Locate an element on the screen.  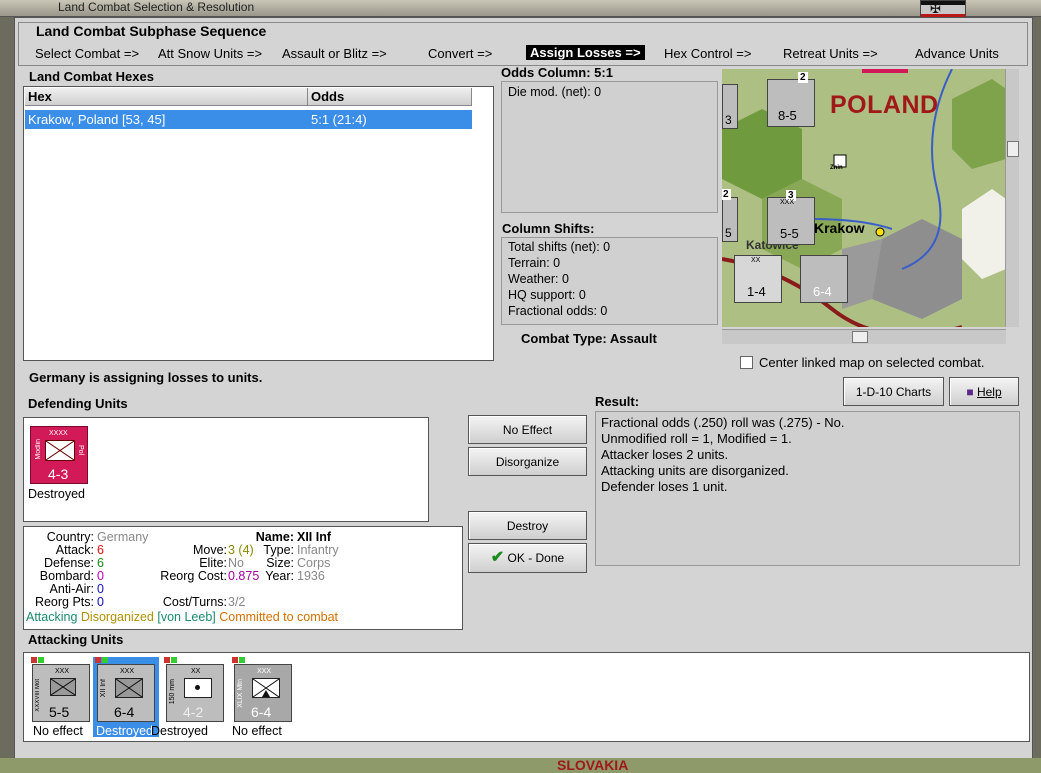
info-antiair-value: 0 is located at coordinates (100, 589).